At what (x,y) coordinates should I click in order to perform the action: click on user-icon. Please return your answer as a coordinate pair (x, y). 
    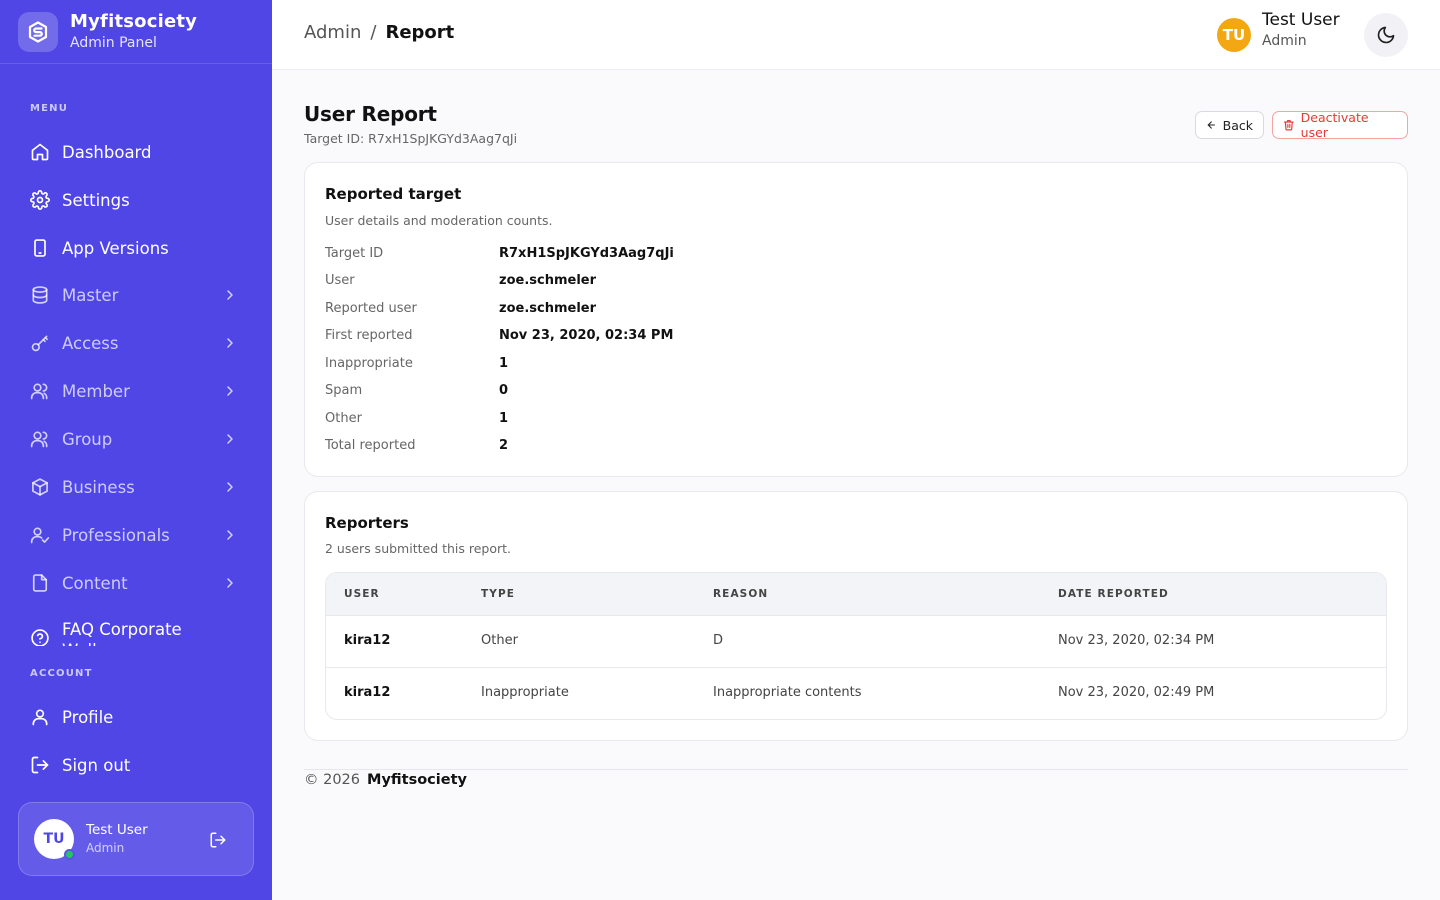
    Looking at the image, I should click on (40, 717).